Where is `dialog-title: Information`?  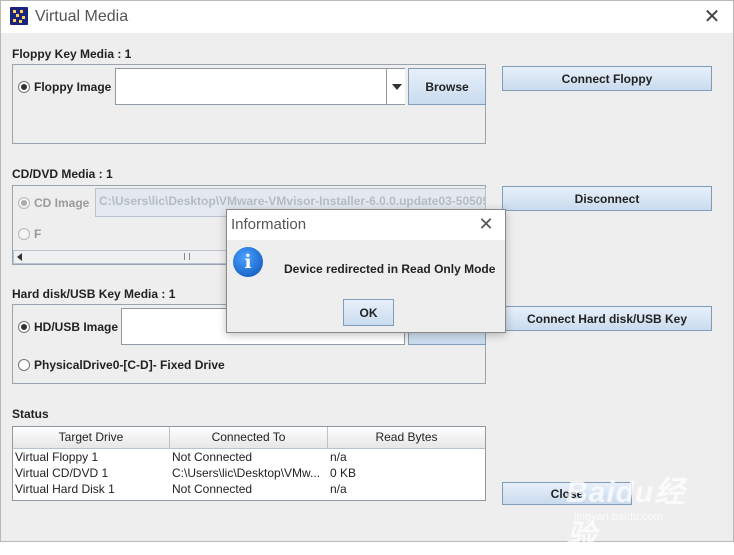 dialog-title: Information is located at coordinates (269, 224).